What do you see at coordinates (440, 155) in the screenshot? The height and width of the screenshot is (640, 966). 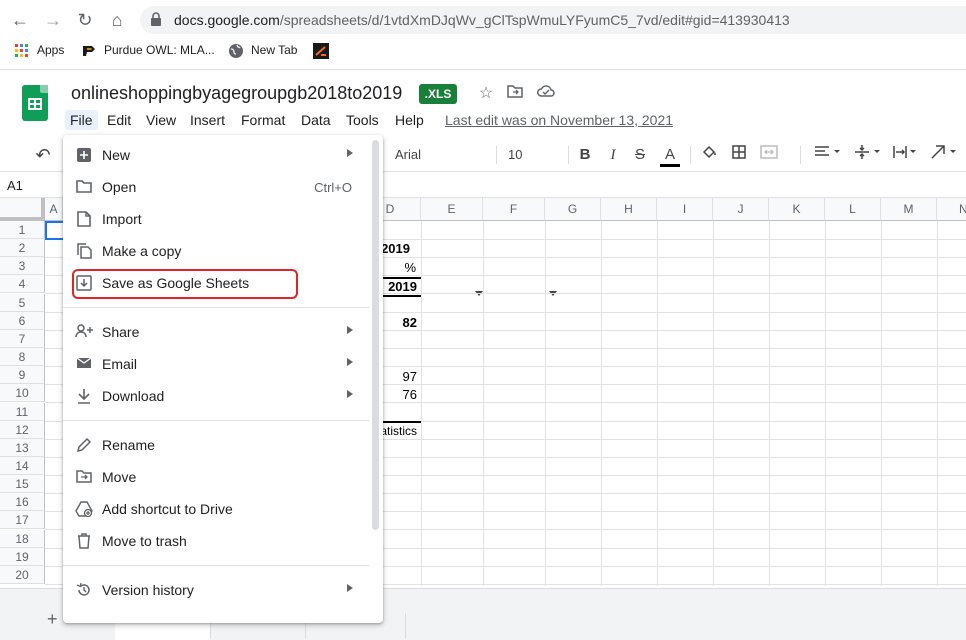 I see `font-family-select: Arial` at bounding box center [440, 155].